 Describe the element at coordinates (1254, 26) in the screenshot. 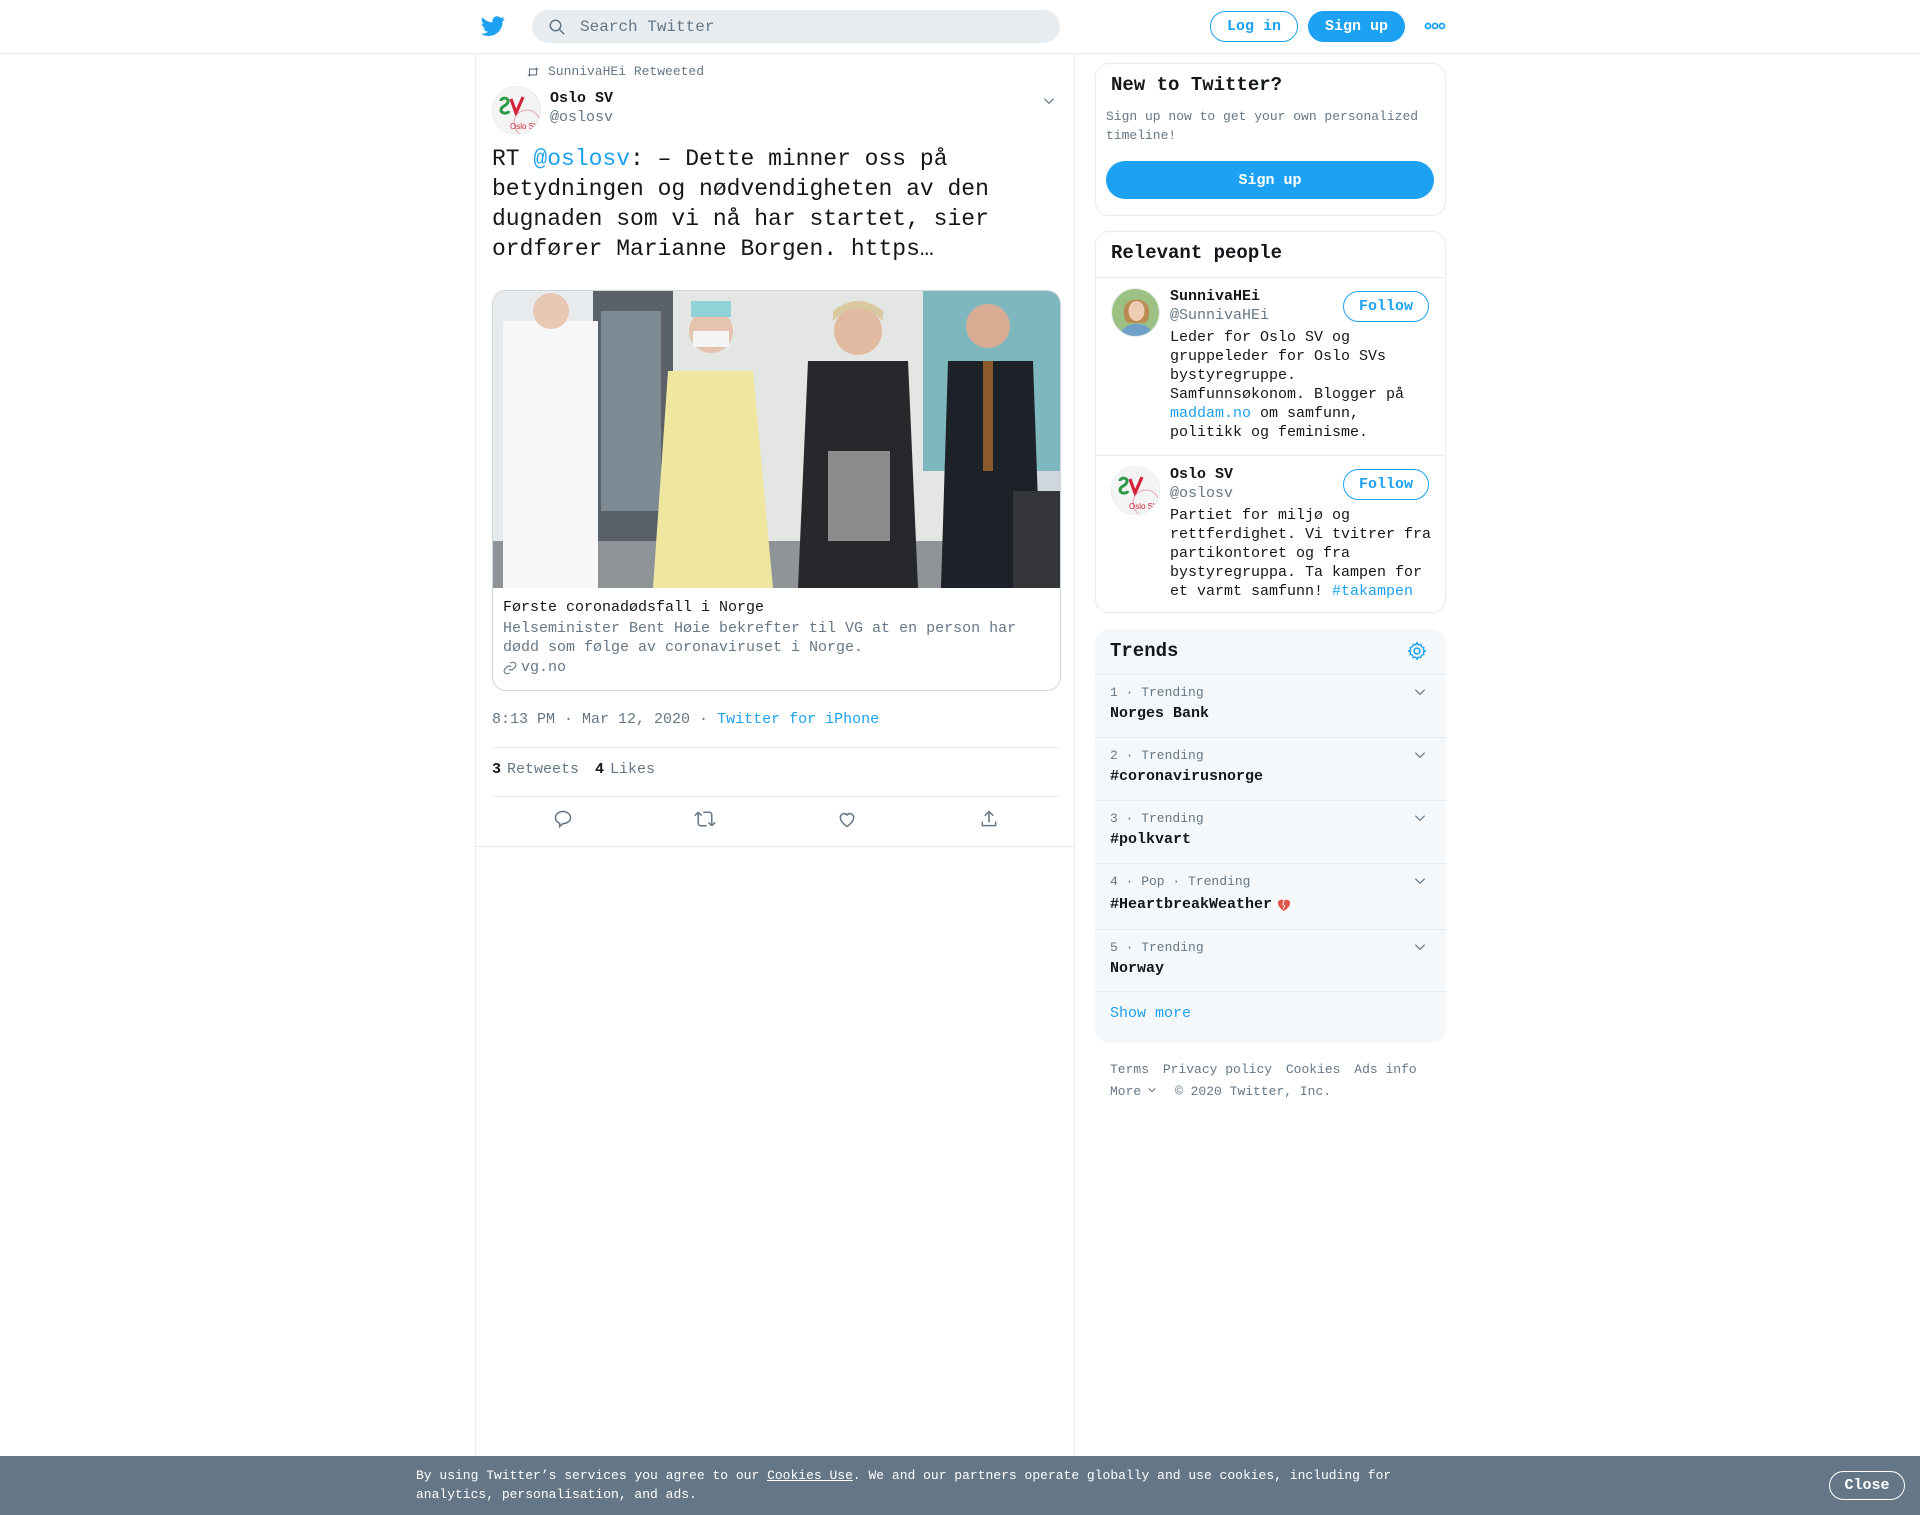

I see `login-button: Log in` at that location.